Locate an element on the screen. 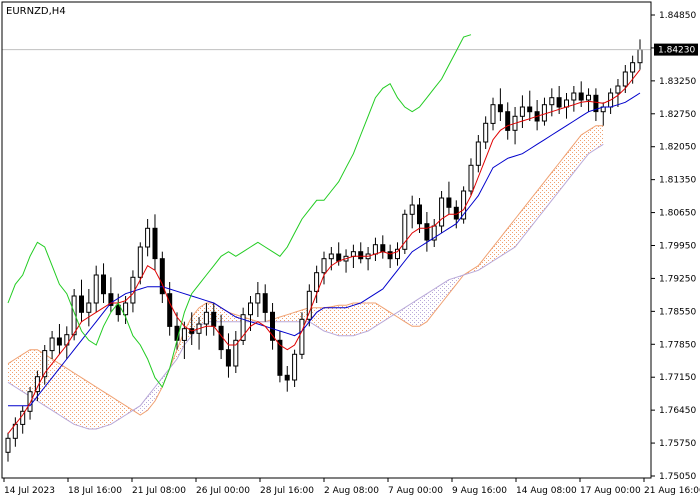  x-tick-label: 14 Aug 08:00 is located at coordinates (546, 491).